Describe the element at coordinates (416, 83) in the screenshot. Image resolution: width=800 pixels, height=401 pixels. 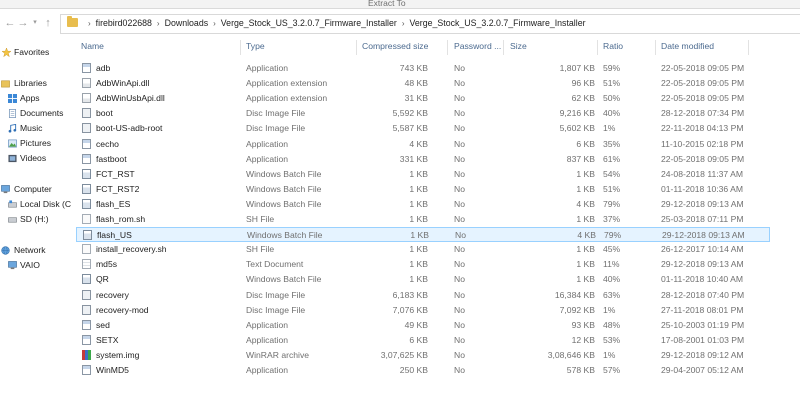
I see `file-compressed-size: 48 KB` at that location.